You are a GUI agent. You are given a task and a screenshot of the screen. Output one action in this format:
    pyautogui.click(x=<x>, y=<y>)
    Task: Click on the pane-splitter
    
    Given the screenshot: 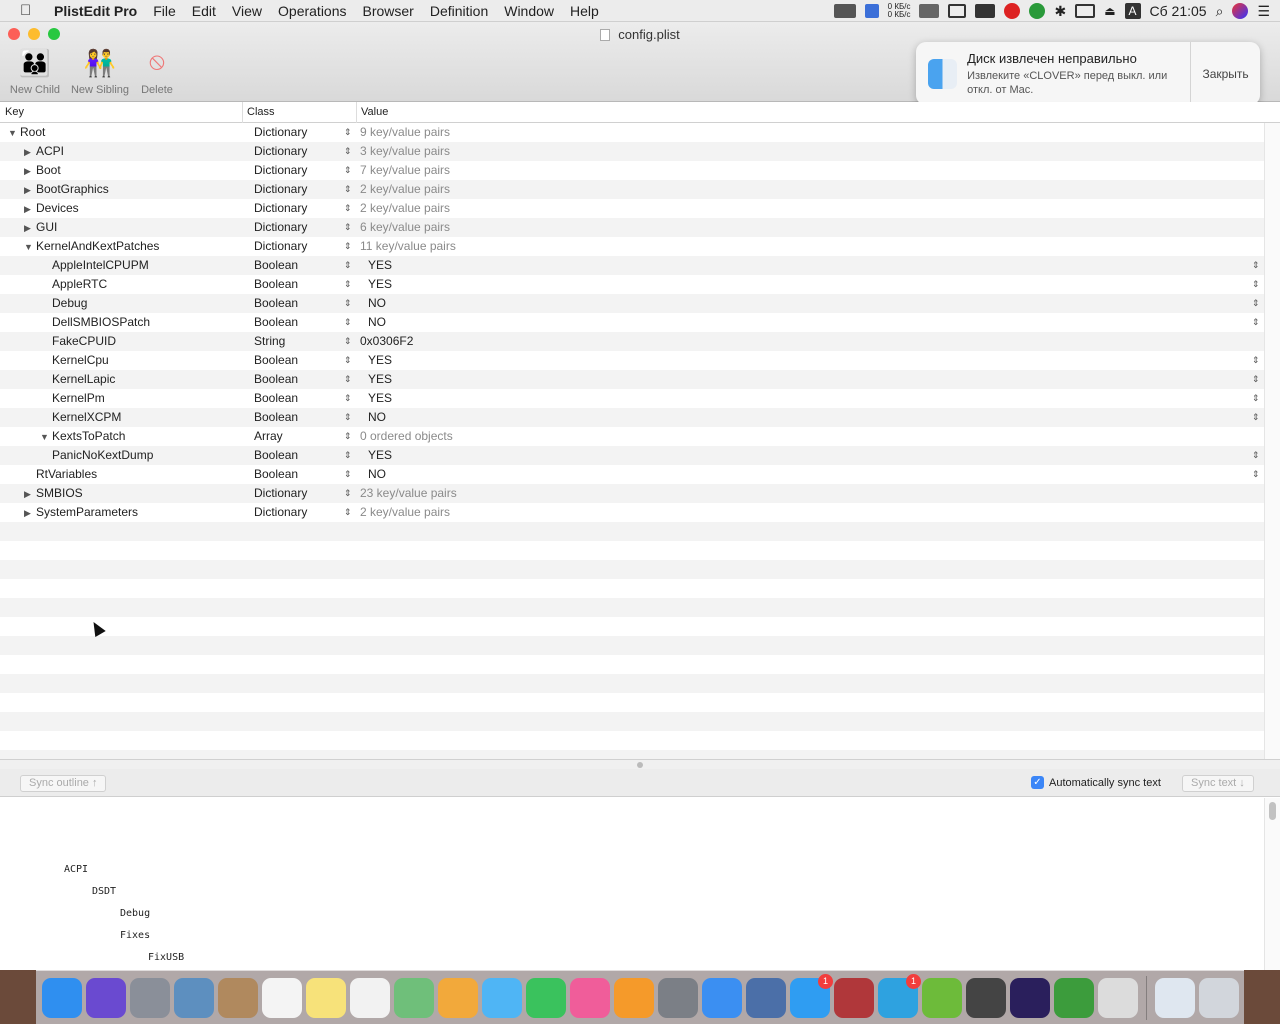 What is the action you would take?
    pyautogui.click(x=640, y=764)
    